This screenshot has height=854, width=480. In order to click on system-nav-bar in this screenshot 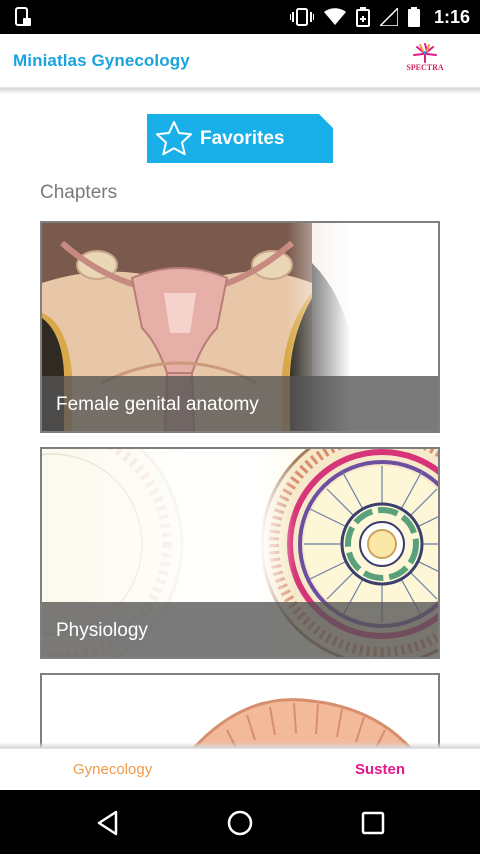, I will do `click(240, 822)`.